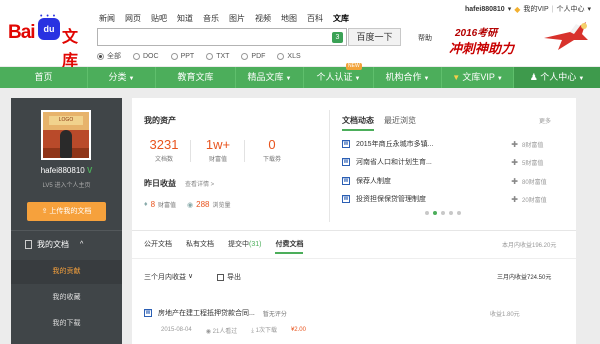 The image size is (600, 344). What do you see at coordinates (70, 211) in the screenshot?
I see `upload-label: 上传我的文档` at bounding box center [70, 211].